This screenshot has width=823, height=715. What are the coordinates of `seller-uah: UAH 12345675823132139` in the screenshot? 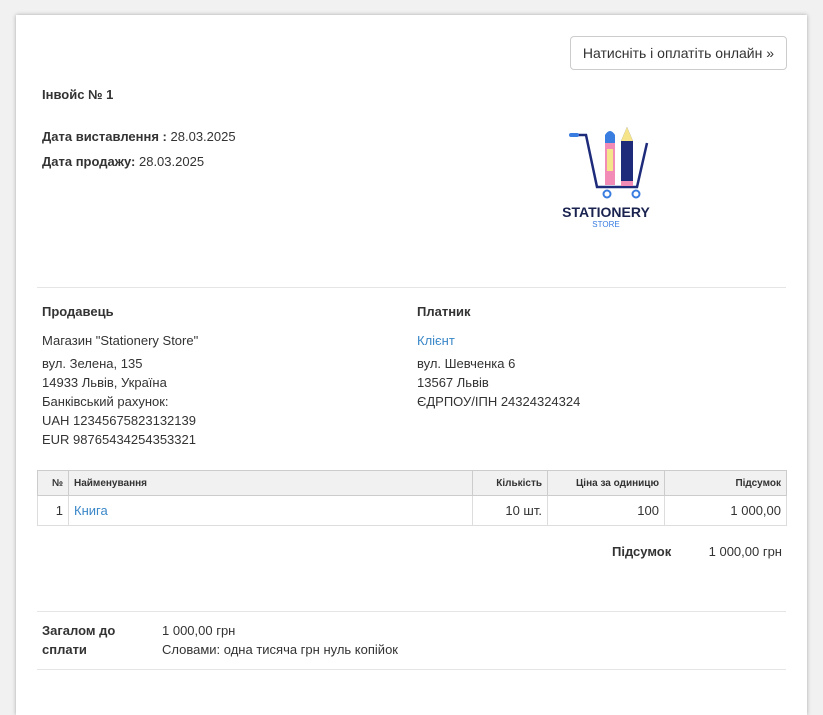 It's located at (119, 420).